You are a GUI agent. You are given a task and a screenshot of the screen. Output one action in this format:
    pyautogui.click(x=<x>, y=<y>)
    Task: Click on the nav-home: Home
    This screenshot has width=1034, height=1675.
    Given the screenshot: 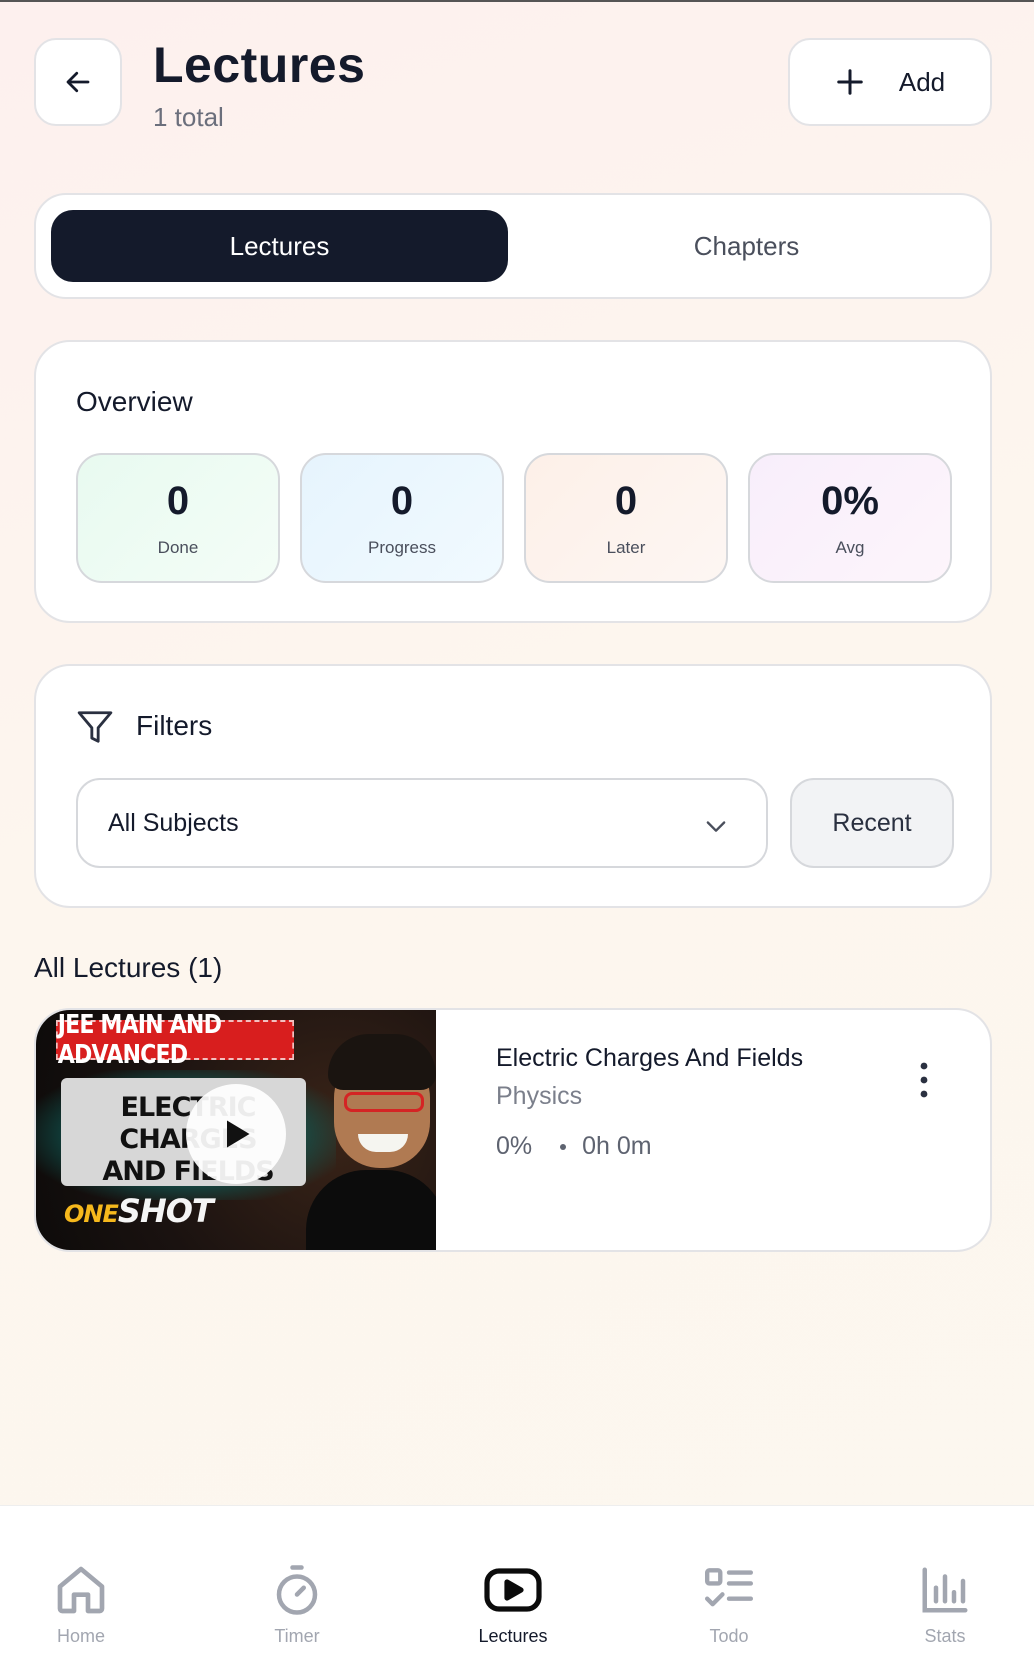 What is the action you would take?
    pyautogui.click(x=81, y=1590)
    